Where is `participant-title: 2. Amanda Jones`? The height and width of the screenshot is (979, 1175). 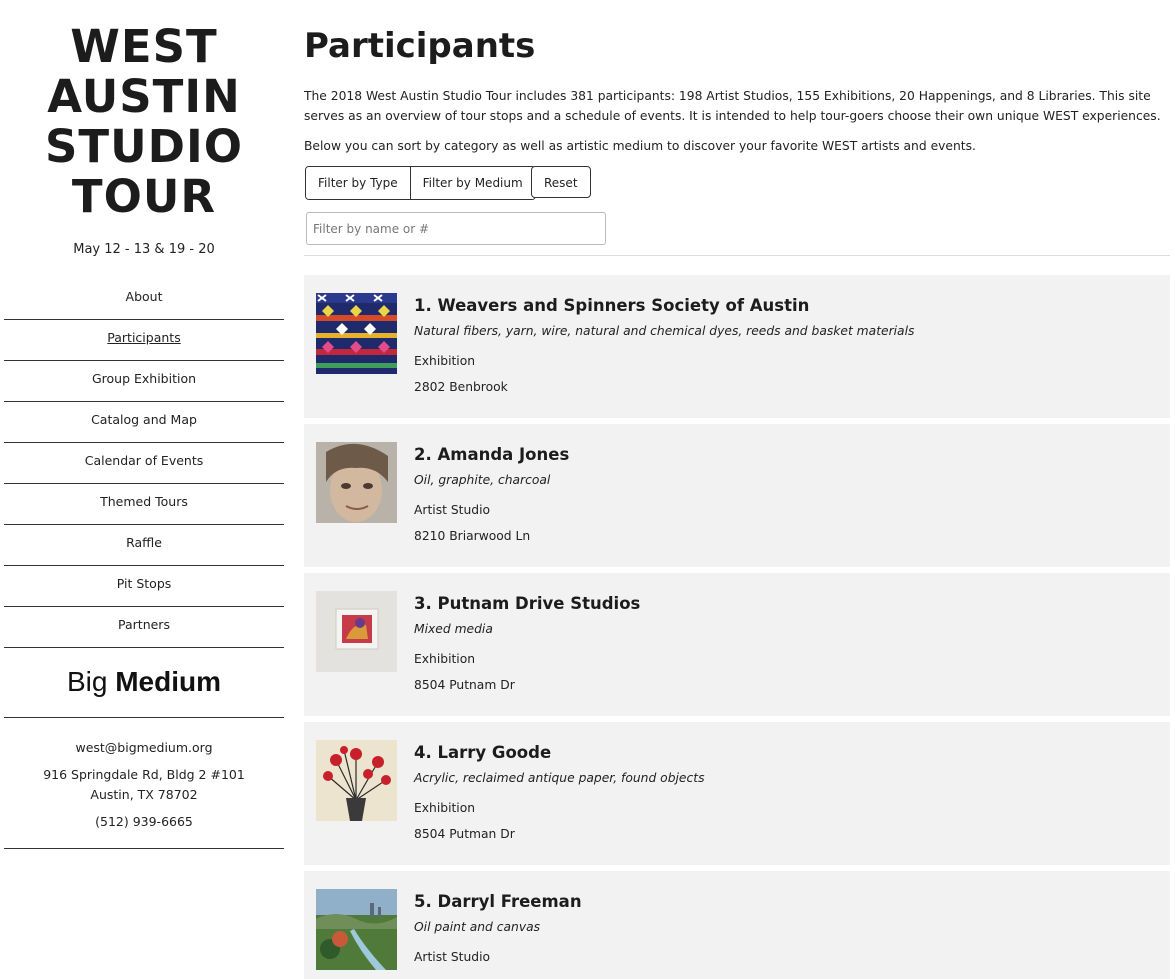 participant-title: 2. Amanda Jones is located at coordinates (491, 455).